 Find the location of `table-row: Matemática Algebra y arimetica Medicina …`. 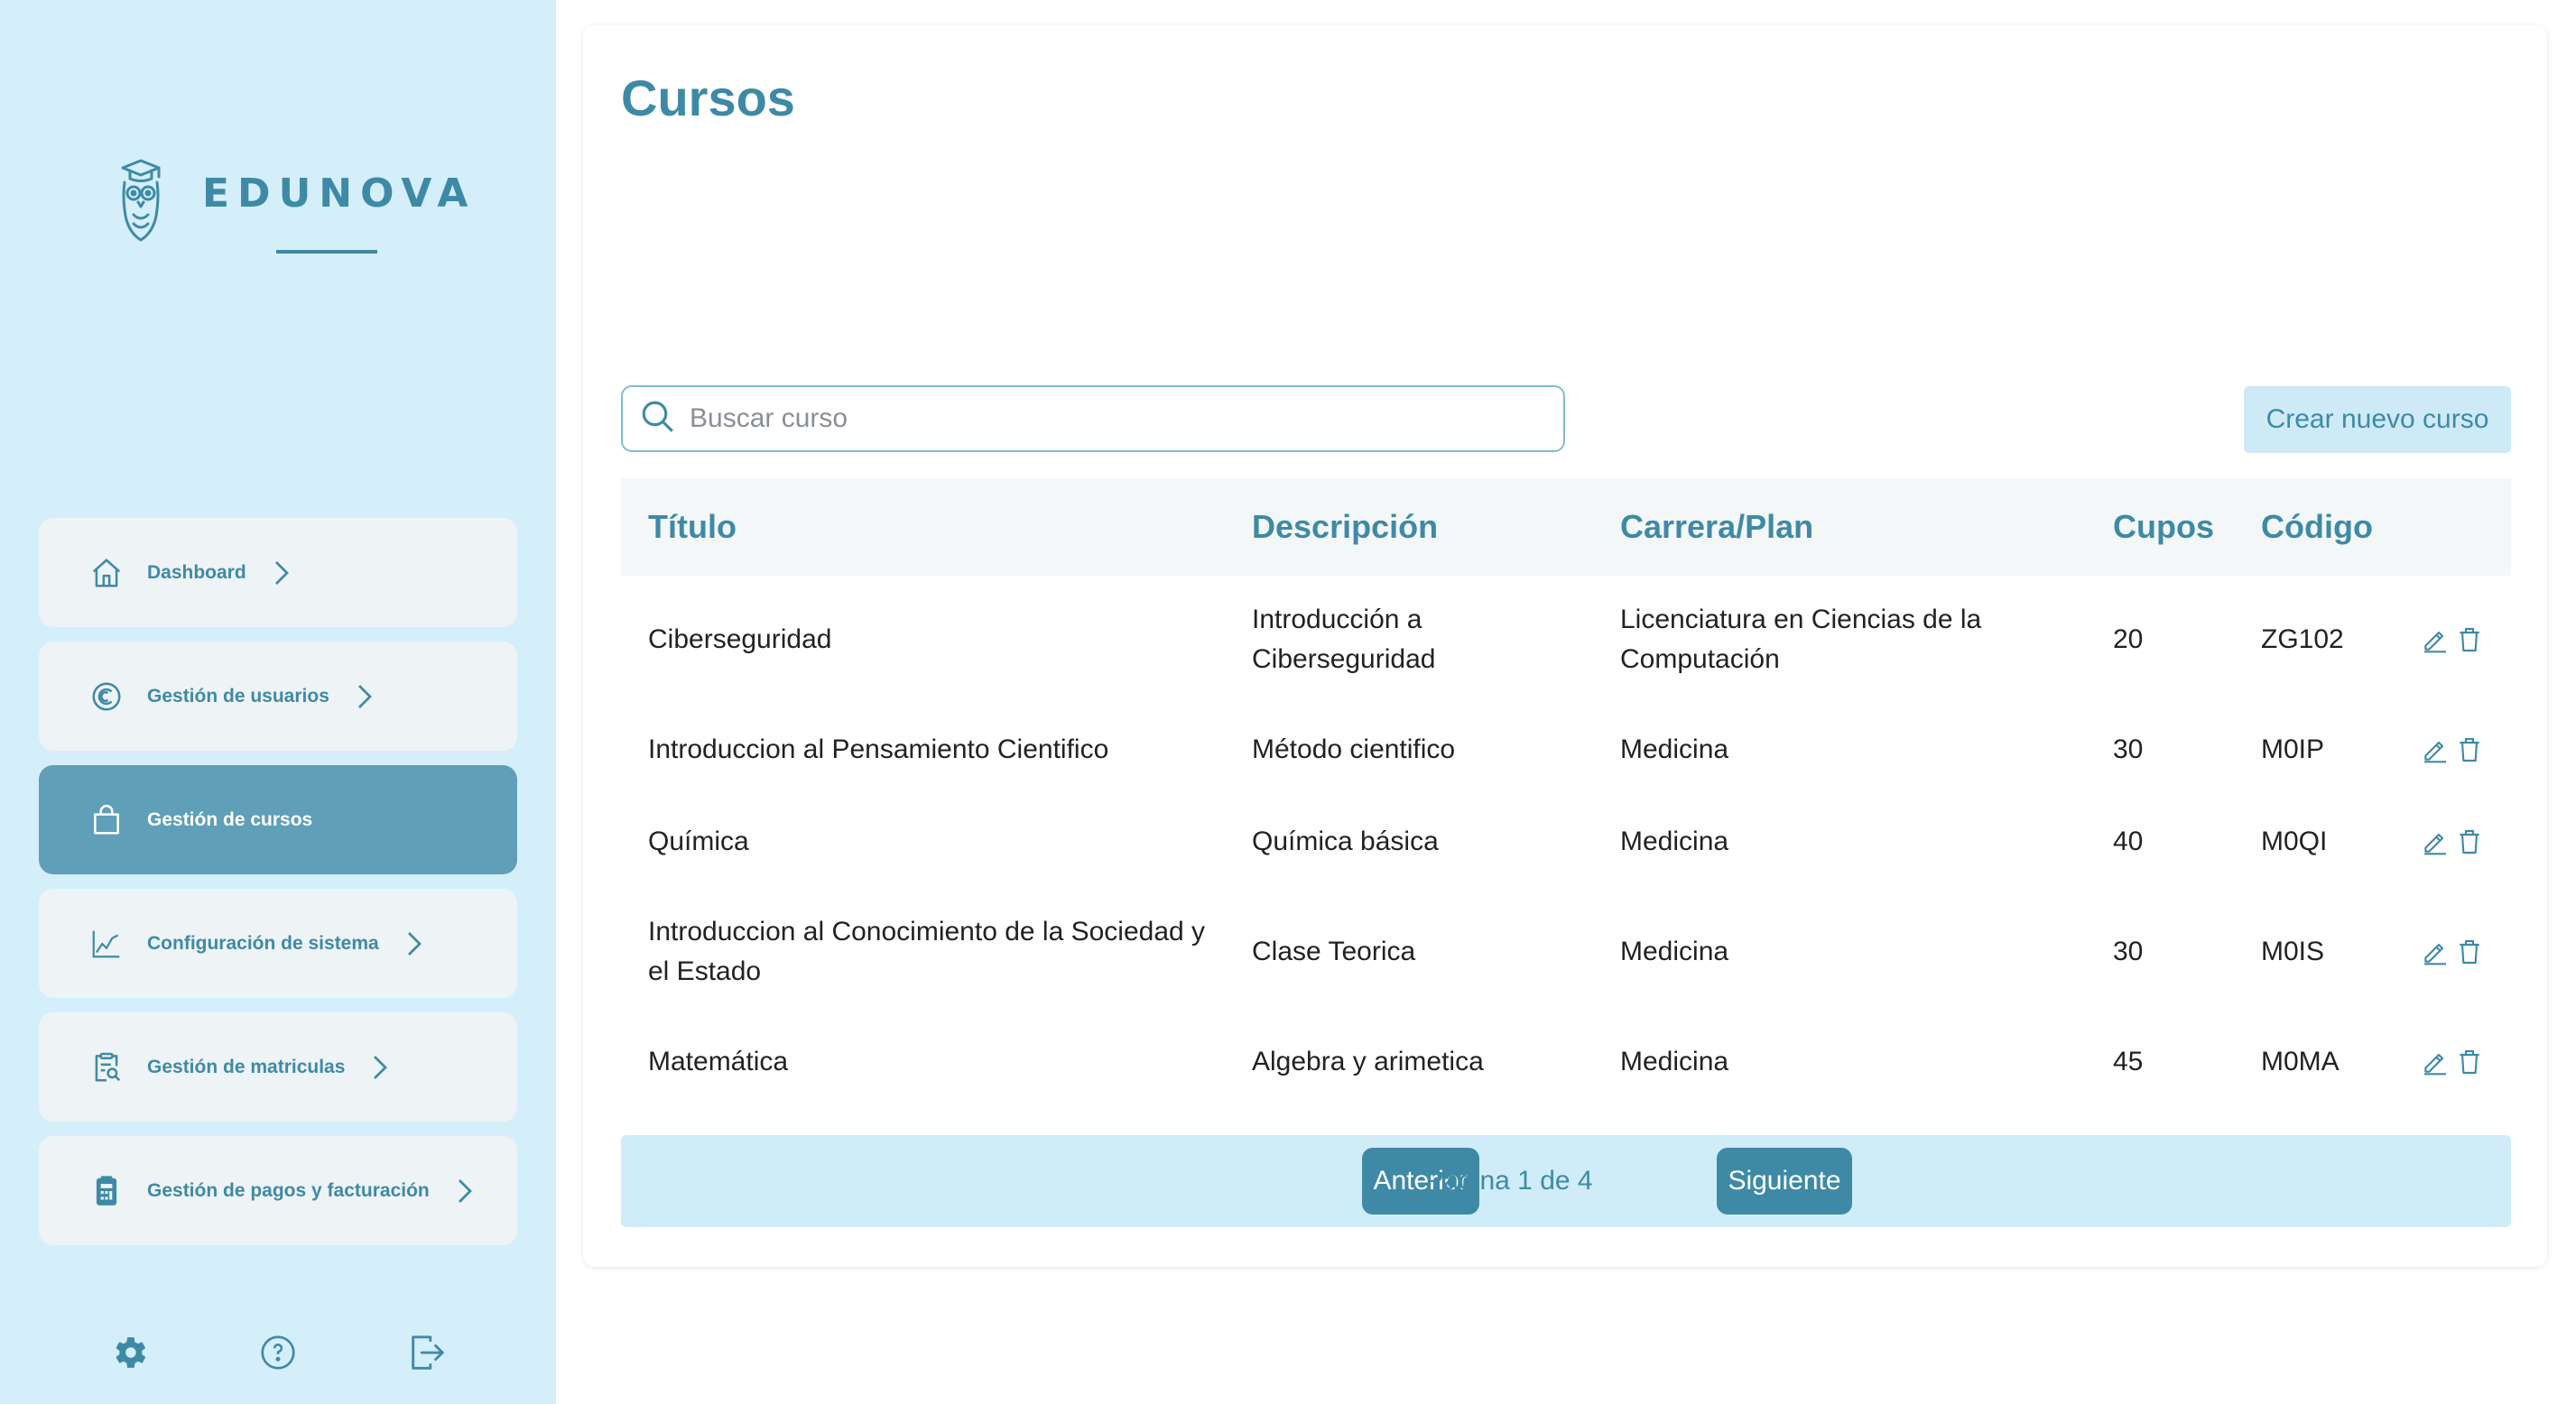

table-row: Matemática Algebra y arimetica Medicina … is located at coordinates (1566, 1062).